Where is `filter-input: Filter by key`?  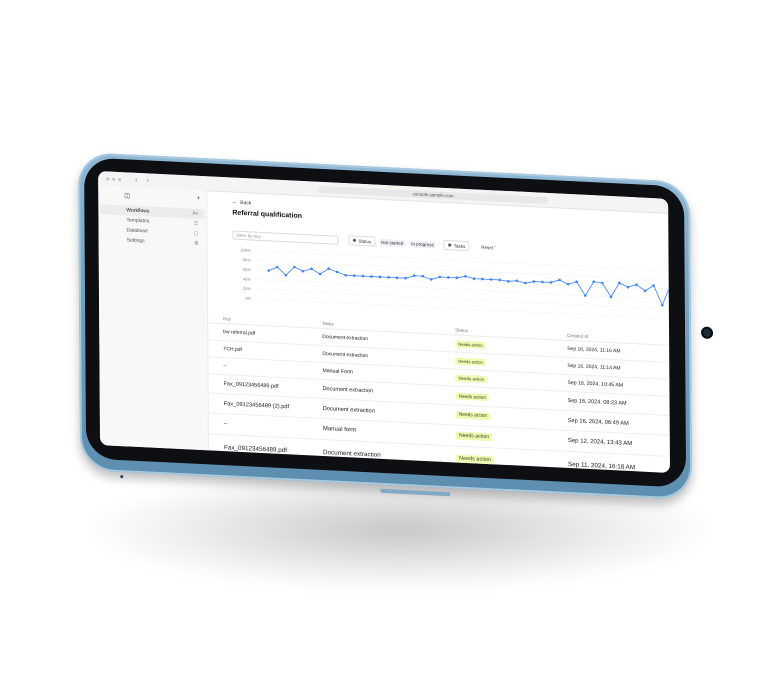 filter-input: Filter by key is located at coordinates (285, 237).